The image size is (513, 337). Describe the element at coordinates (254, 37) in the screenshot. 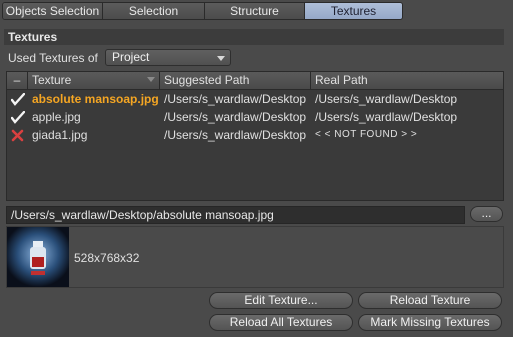

I see `section-title: Textures` at that location.